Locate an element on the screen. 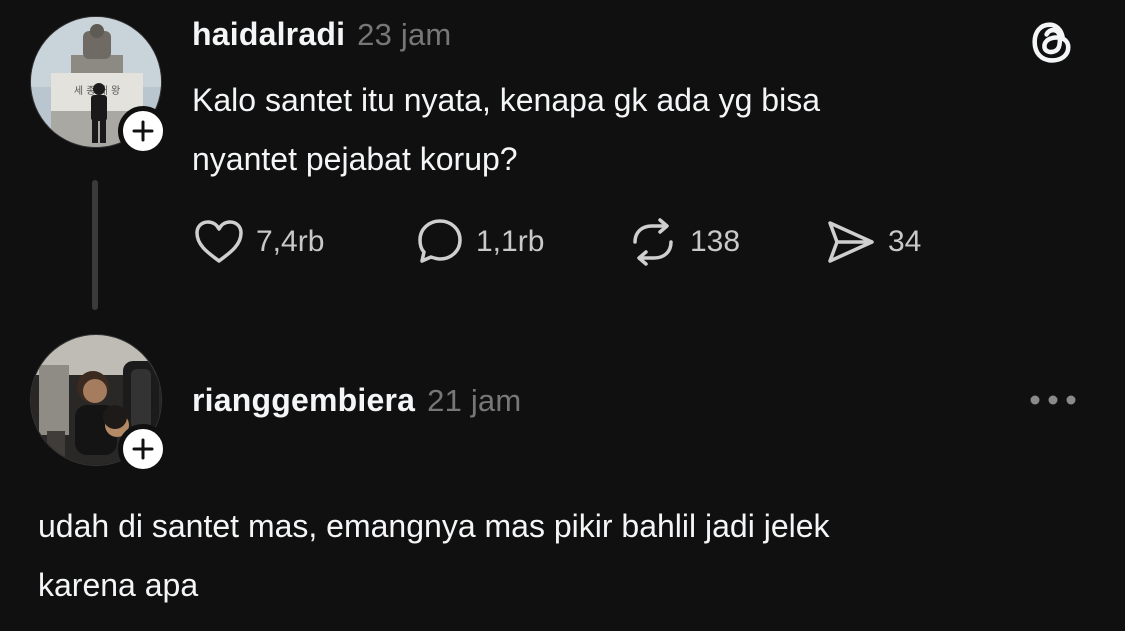 The height and width of the screenshot is (631, 1125). threads-logo-icon is located at coordinates (1052, 44).